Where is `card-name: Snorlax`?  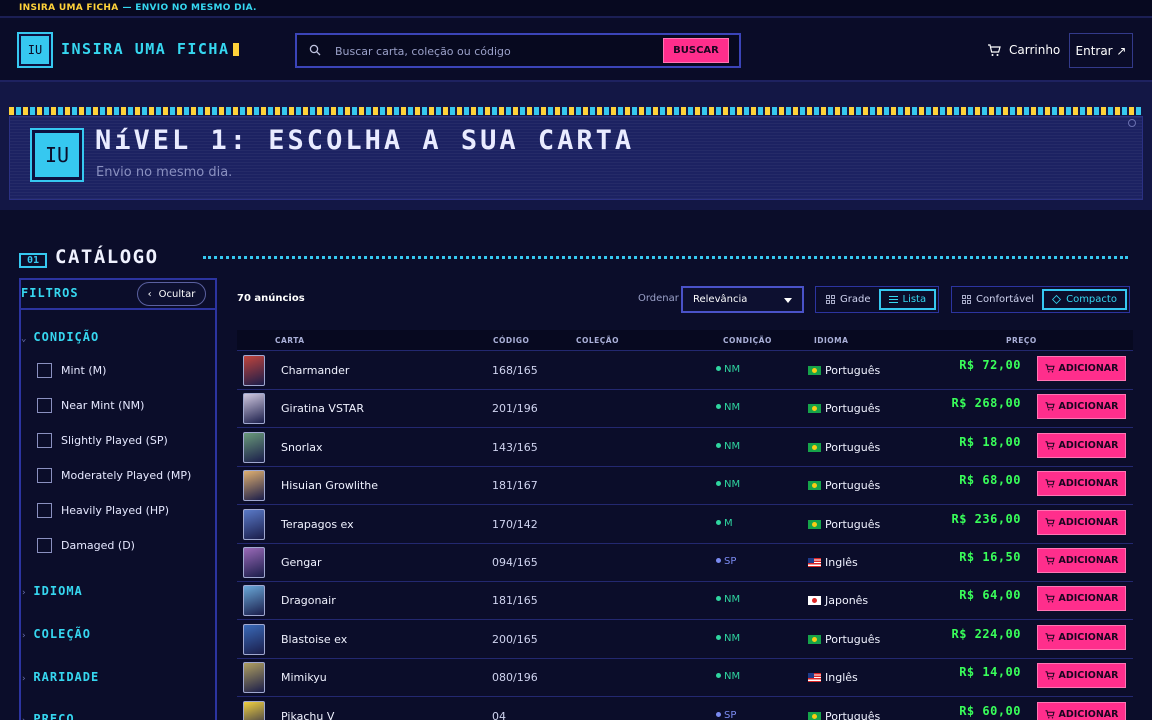 card-name: Snorlax is located at coordinates (302, 447).